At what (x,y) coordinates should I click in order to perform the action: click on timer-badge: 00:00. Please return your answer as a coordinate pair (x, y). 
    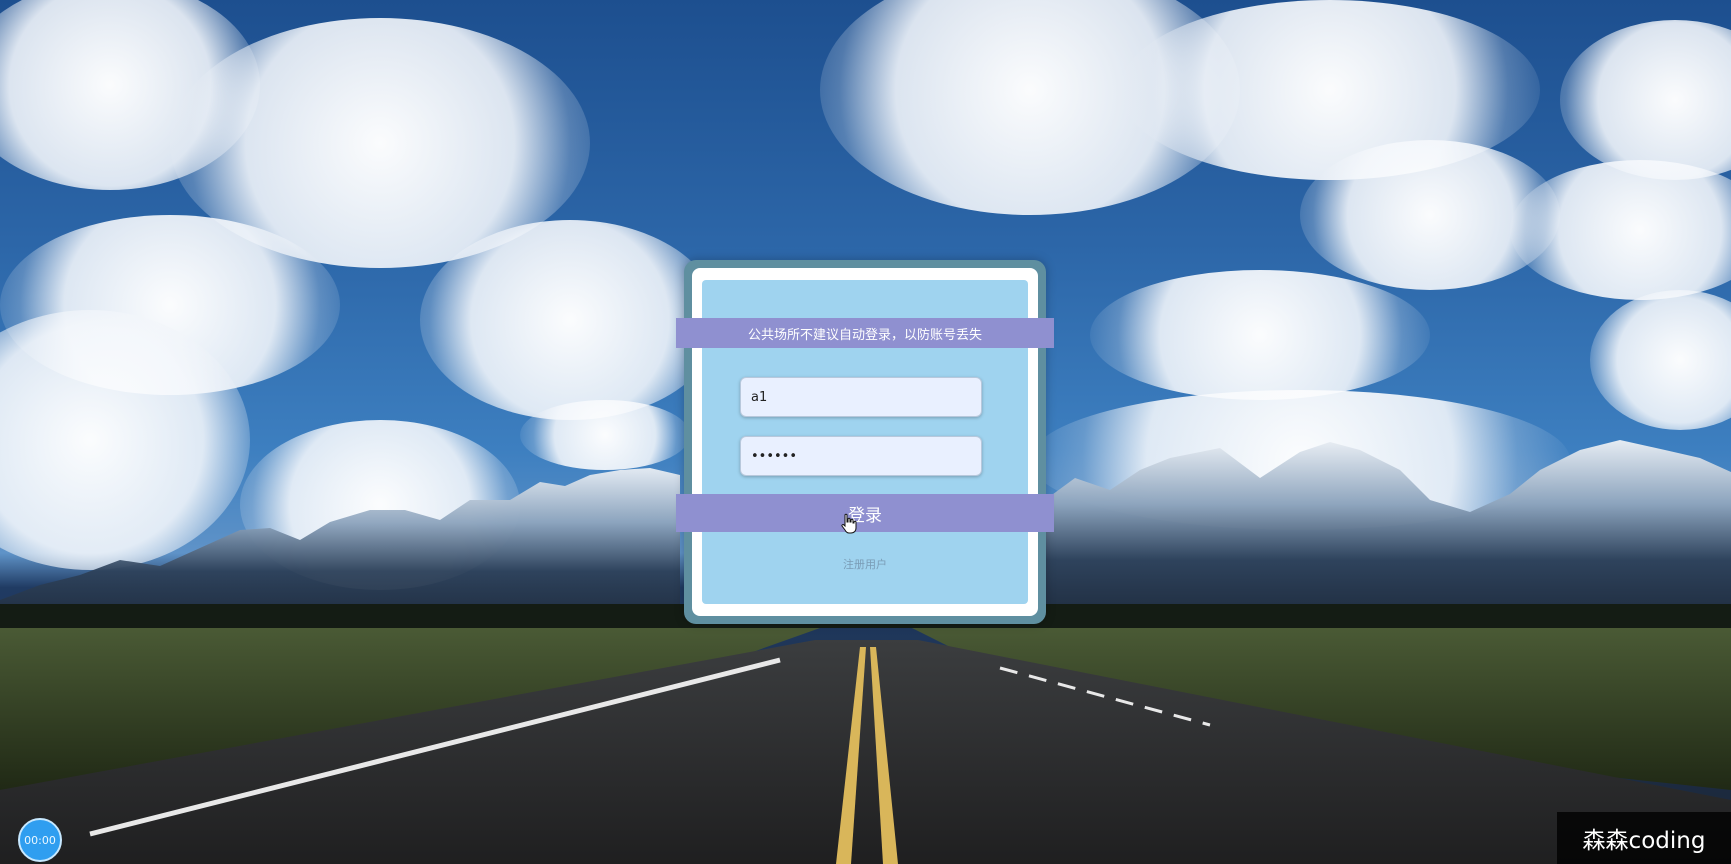
    Looking at the image, I should click on (40, 840).